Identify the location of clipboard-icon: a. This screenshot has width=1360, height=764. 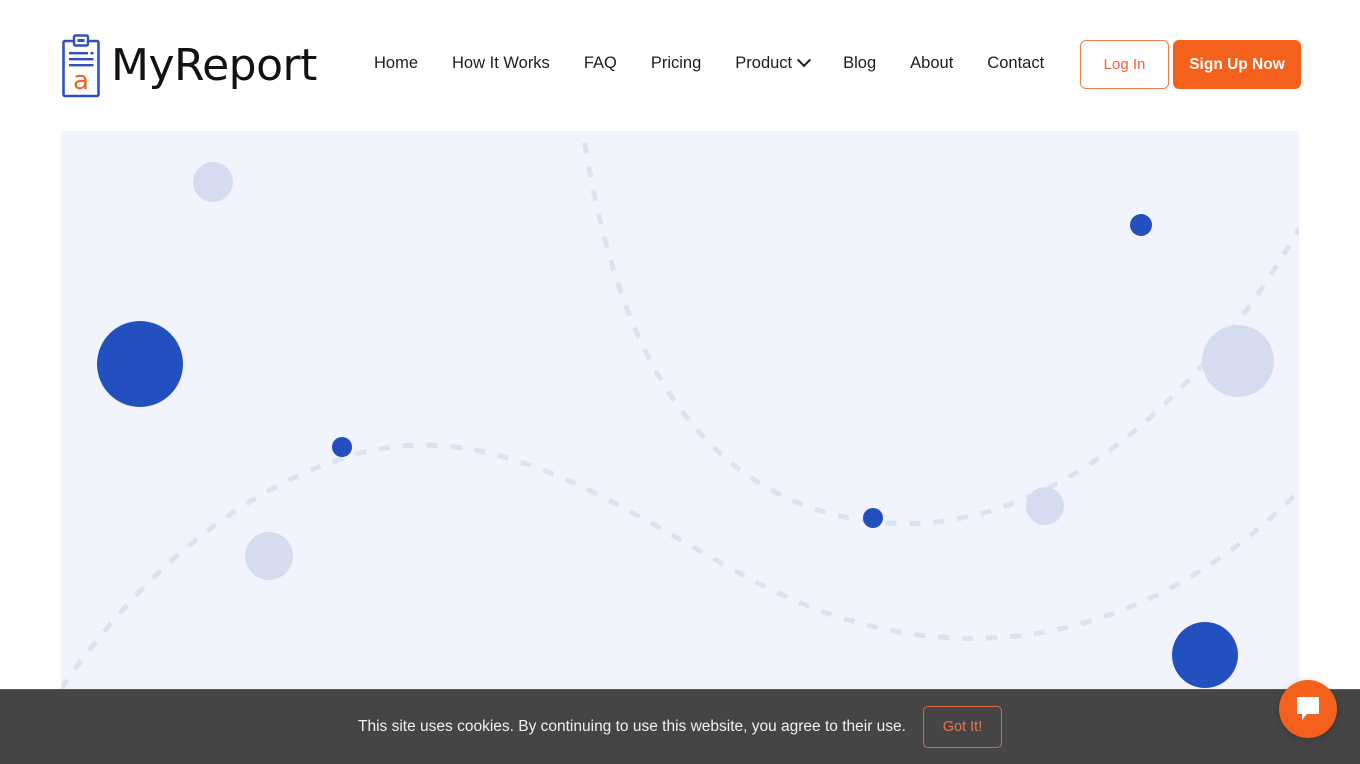
(81, 66).